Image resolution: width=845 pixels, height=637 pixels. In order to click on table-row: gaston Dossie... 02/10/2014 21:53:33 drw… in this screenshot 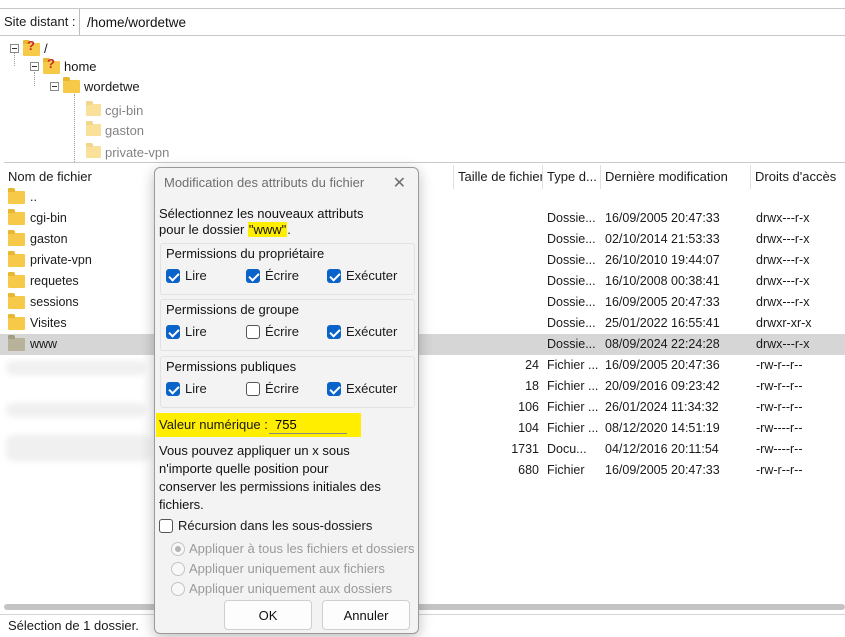, I will do `click(422, 239)`.